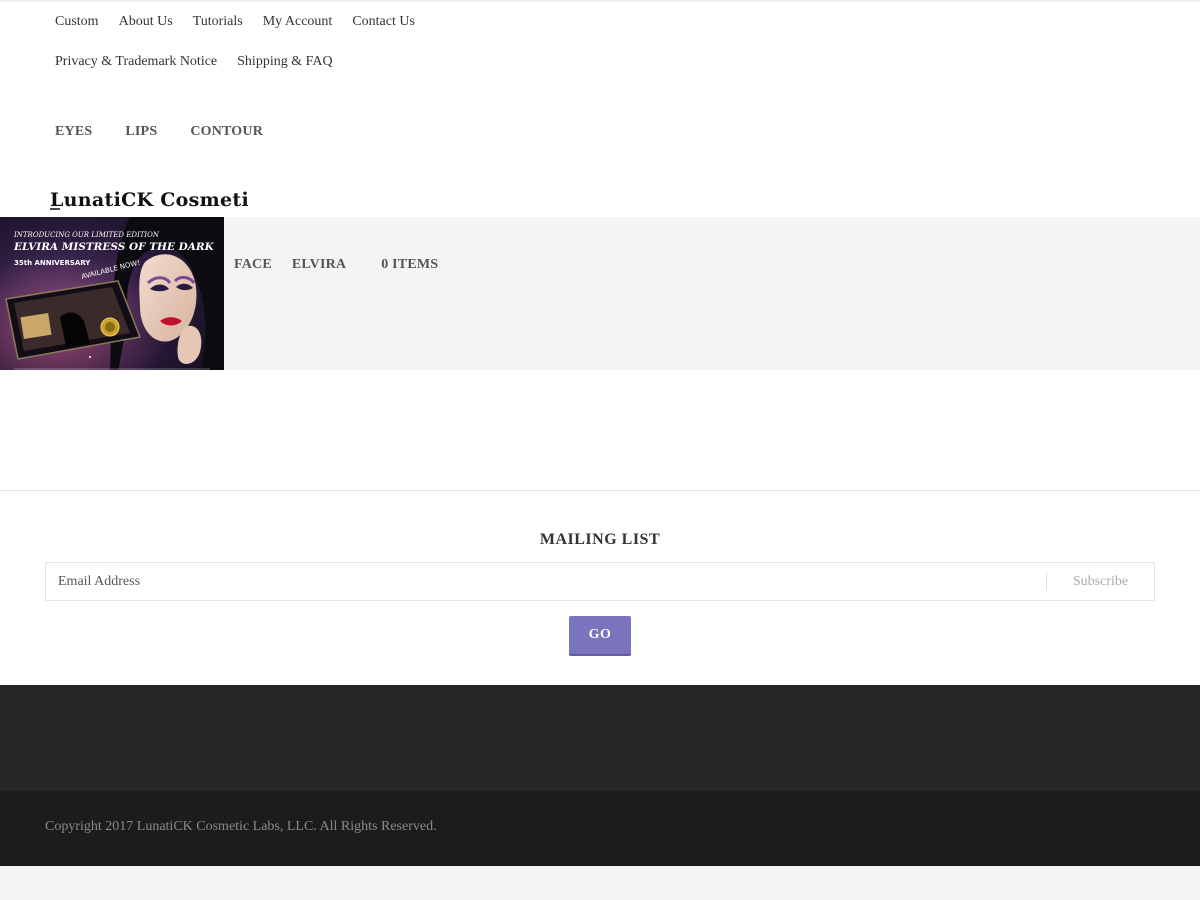  Describe the element at coordinates (409, 265) in the screenshot. I see `cart-link: 0 ITEMS` at that location.